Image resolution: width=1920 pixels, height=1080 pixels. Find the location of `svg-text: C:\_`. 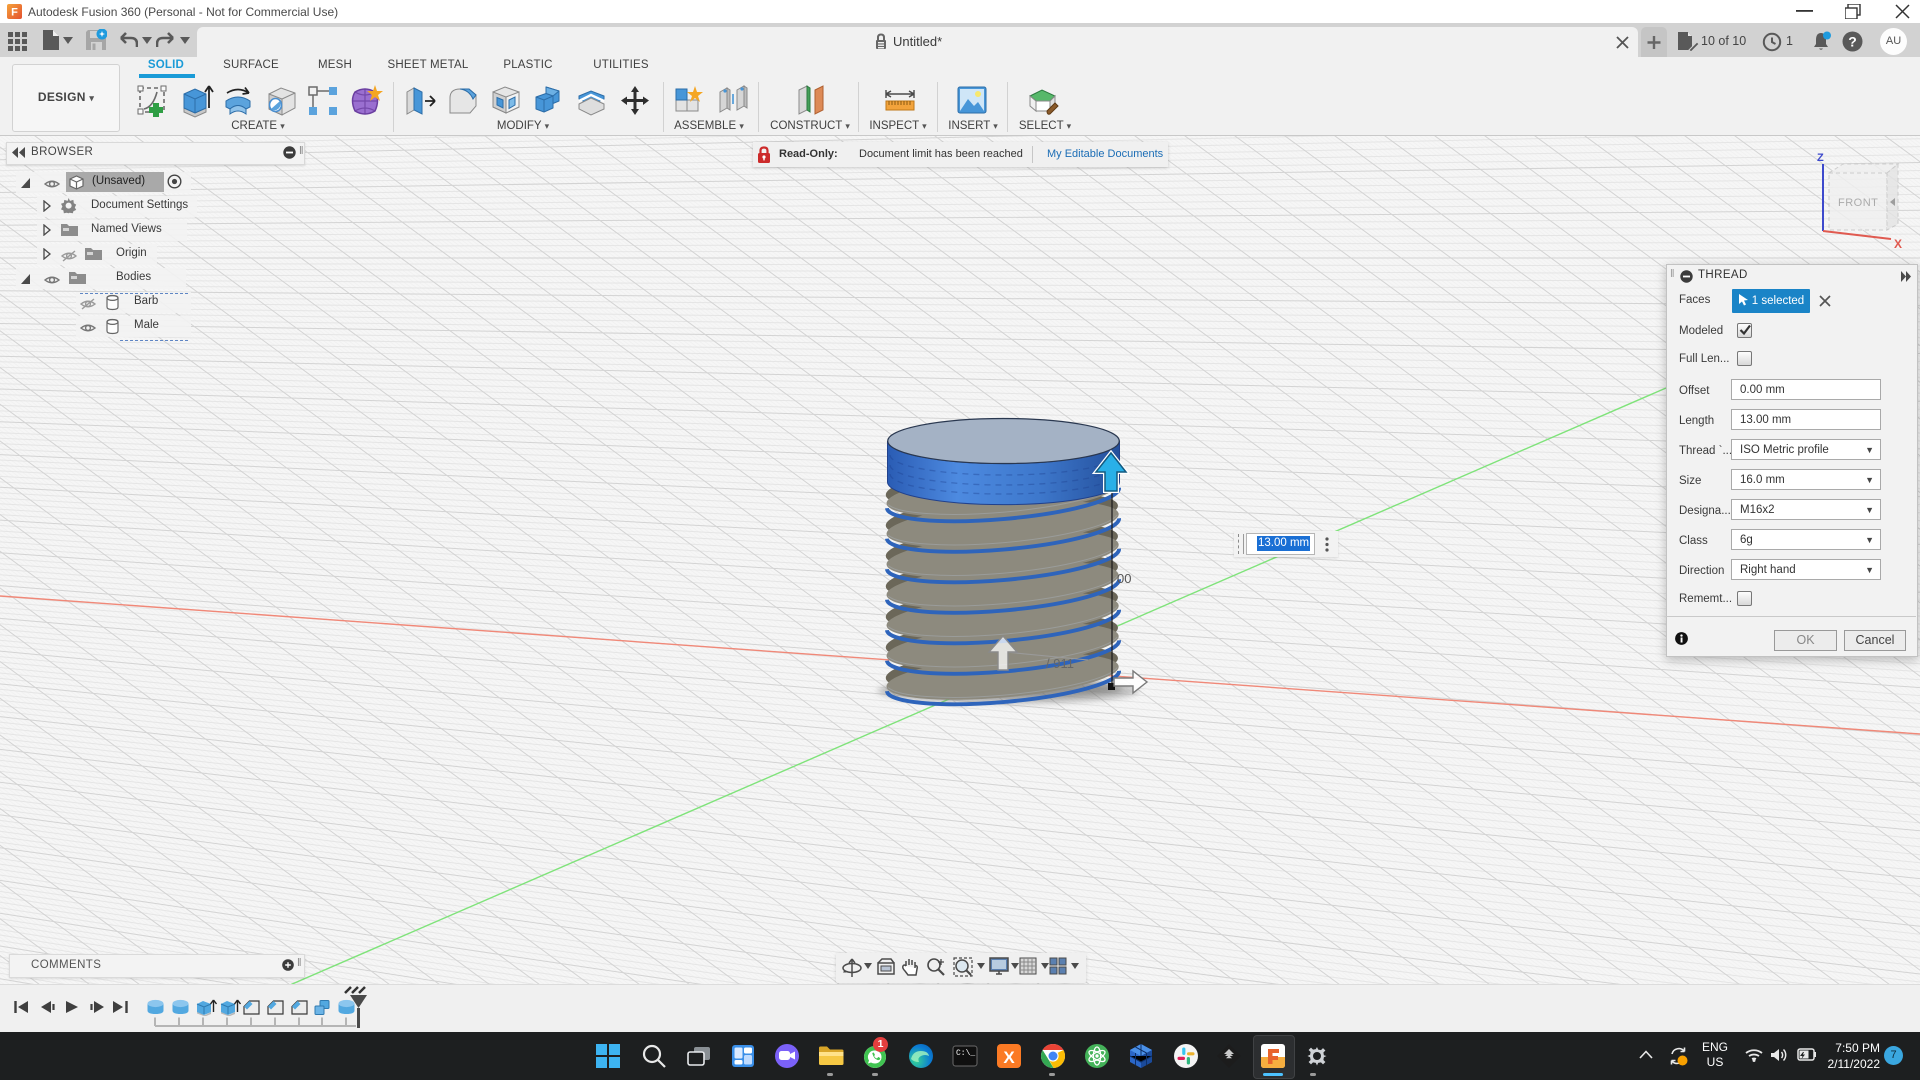

svg-text: C:\_ is located at coordinates (965, 1053).